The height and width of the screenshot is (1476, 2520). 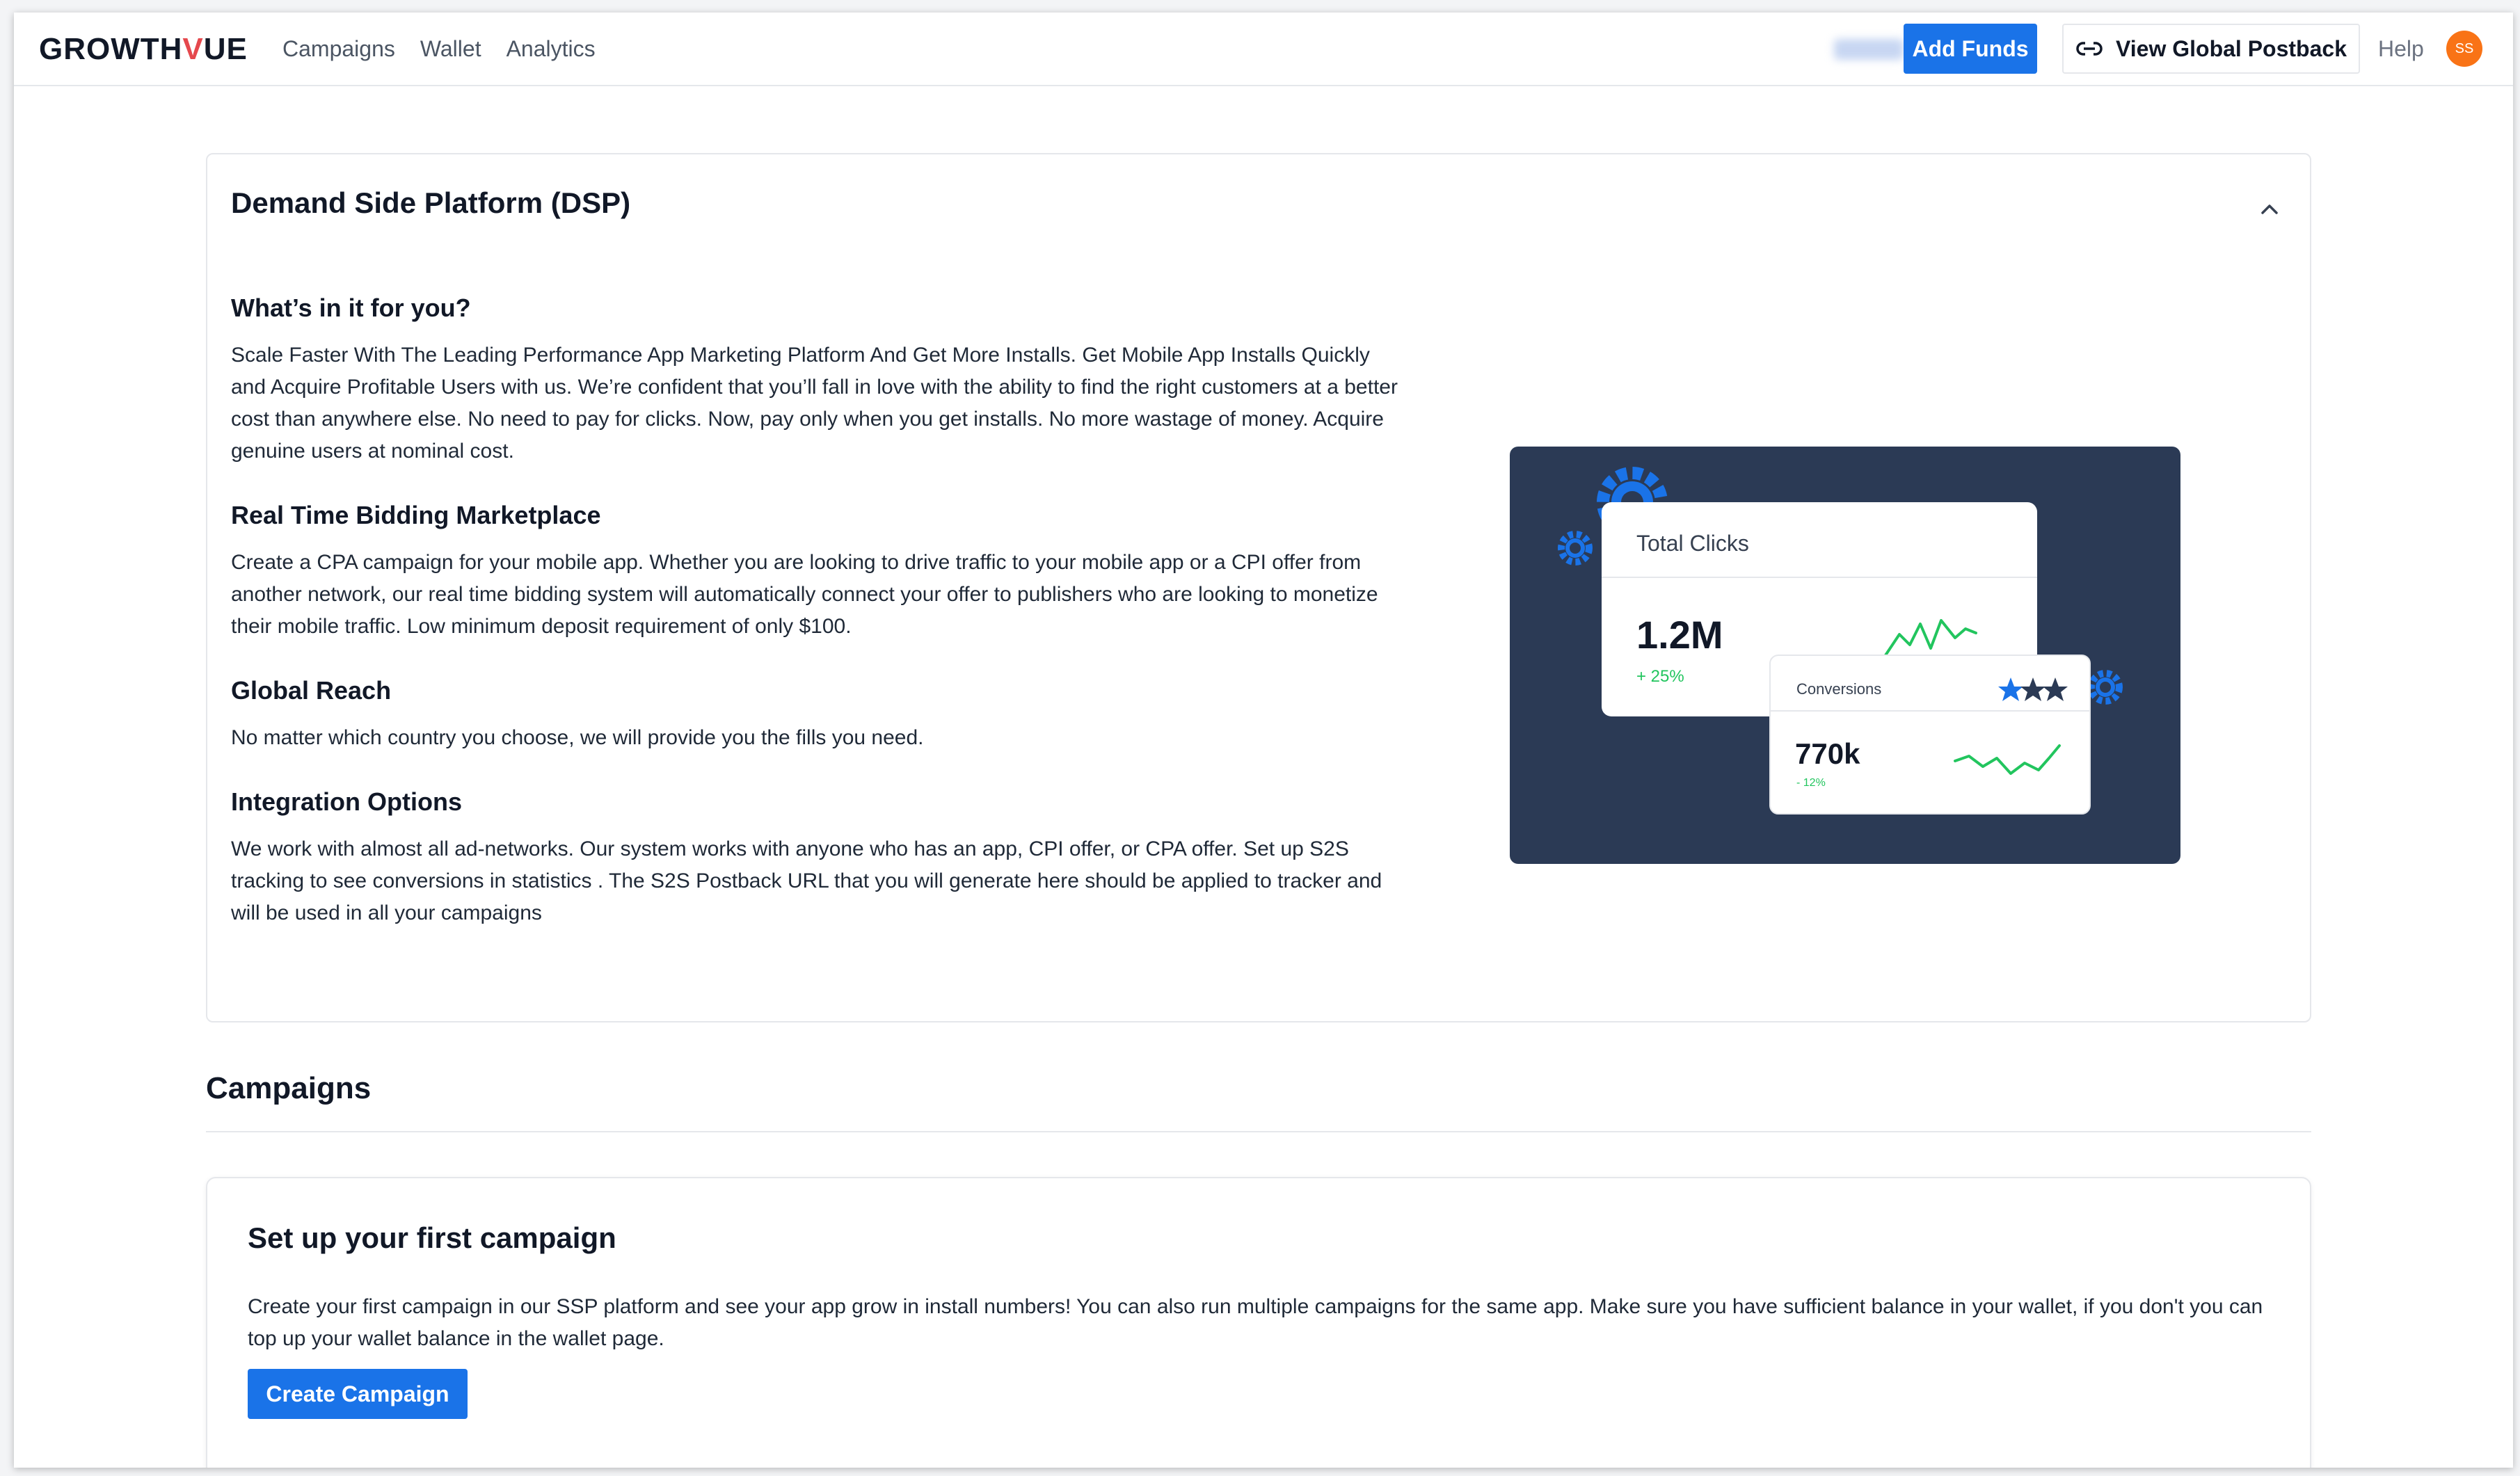 I want to click on campaigns-section-title: Campaigns, so click(x=289, y=1088).